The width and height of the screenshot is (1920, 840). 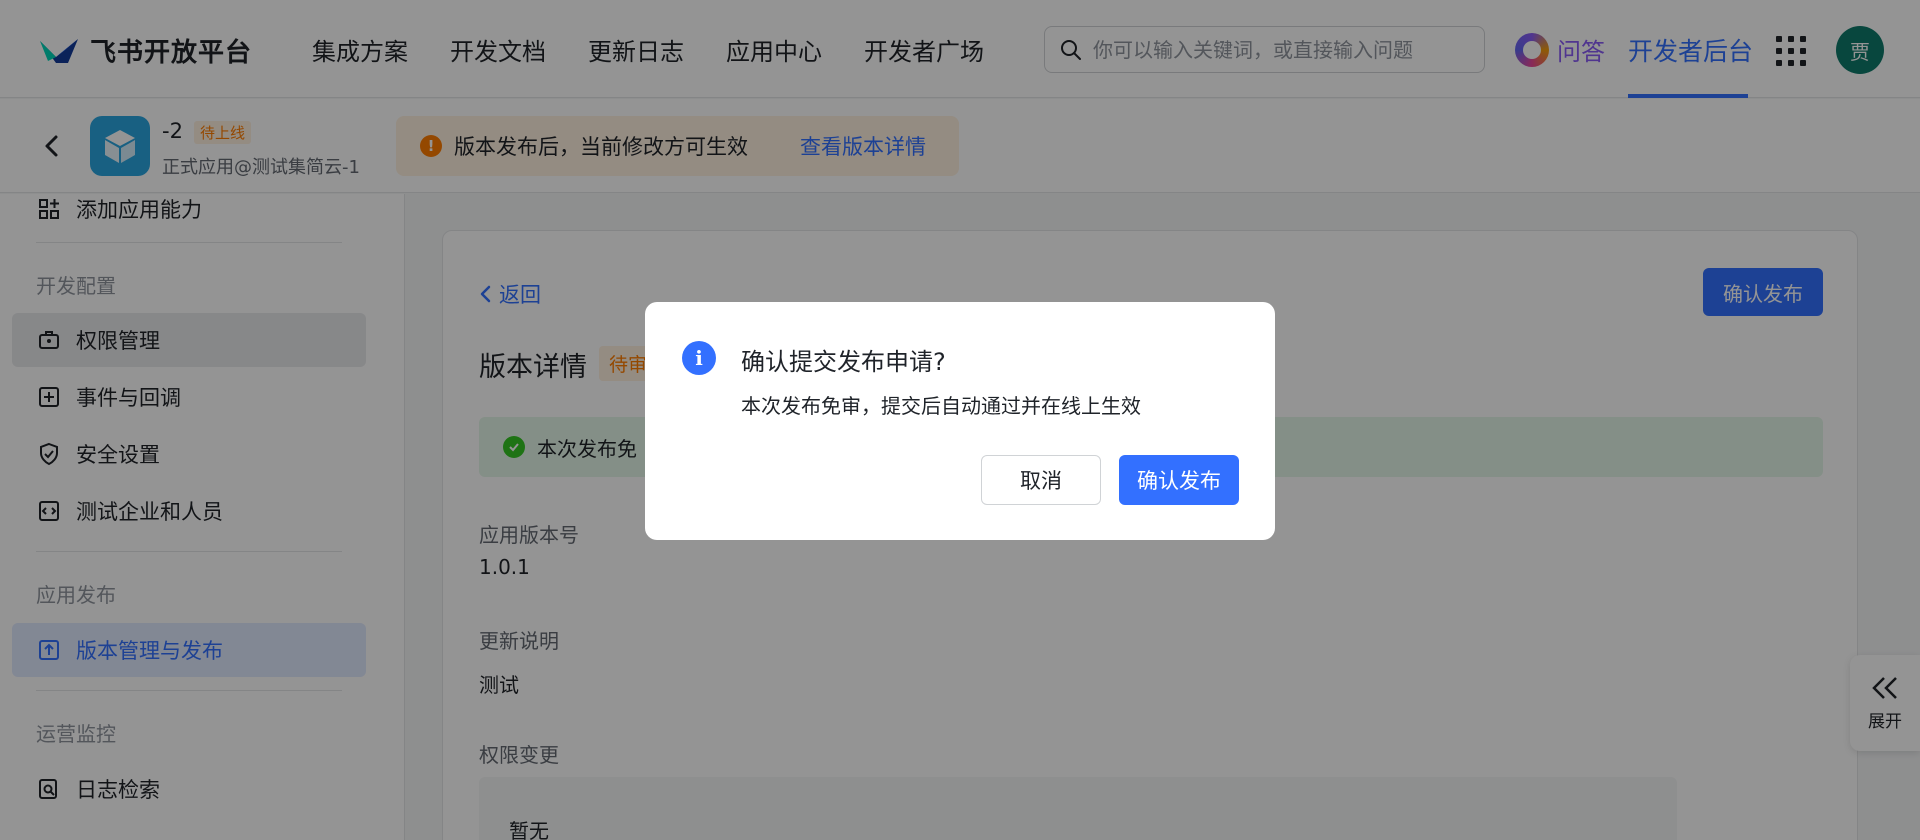 What do you see at coordinates (941, 406) in the screenshot?
I see `dialog-body: 本次发布免审，提交后自动通过并在线上生效` at bounding box center [941, 406].